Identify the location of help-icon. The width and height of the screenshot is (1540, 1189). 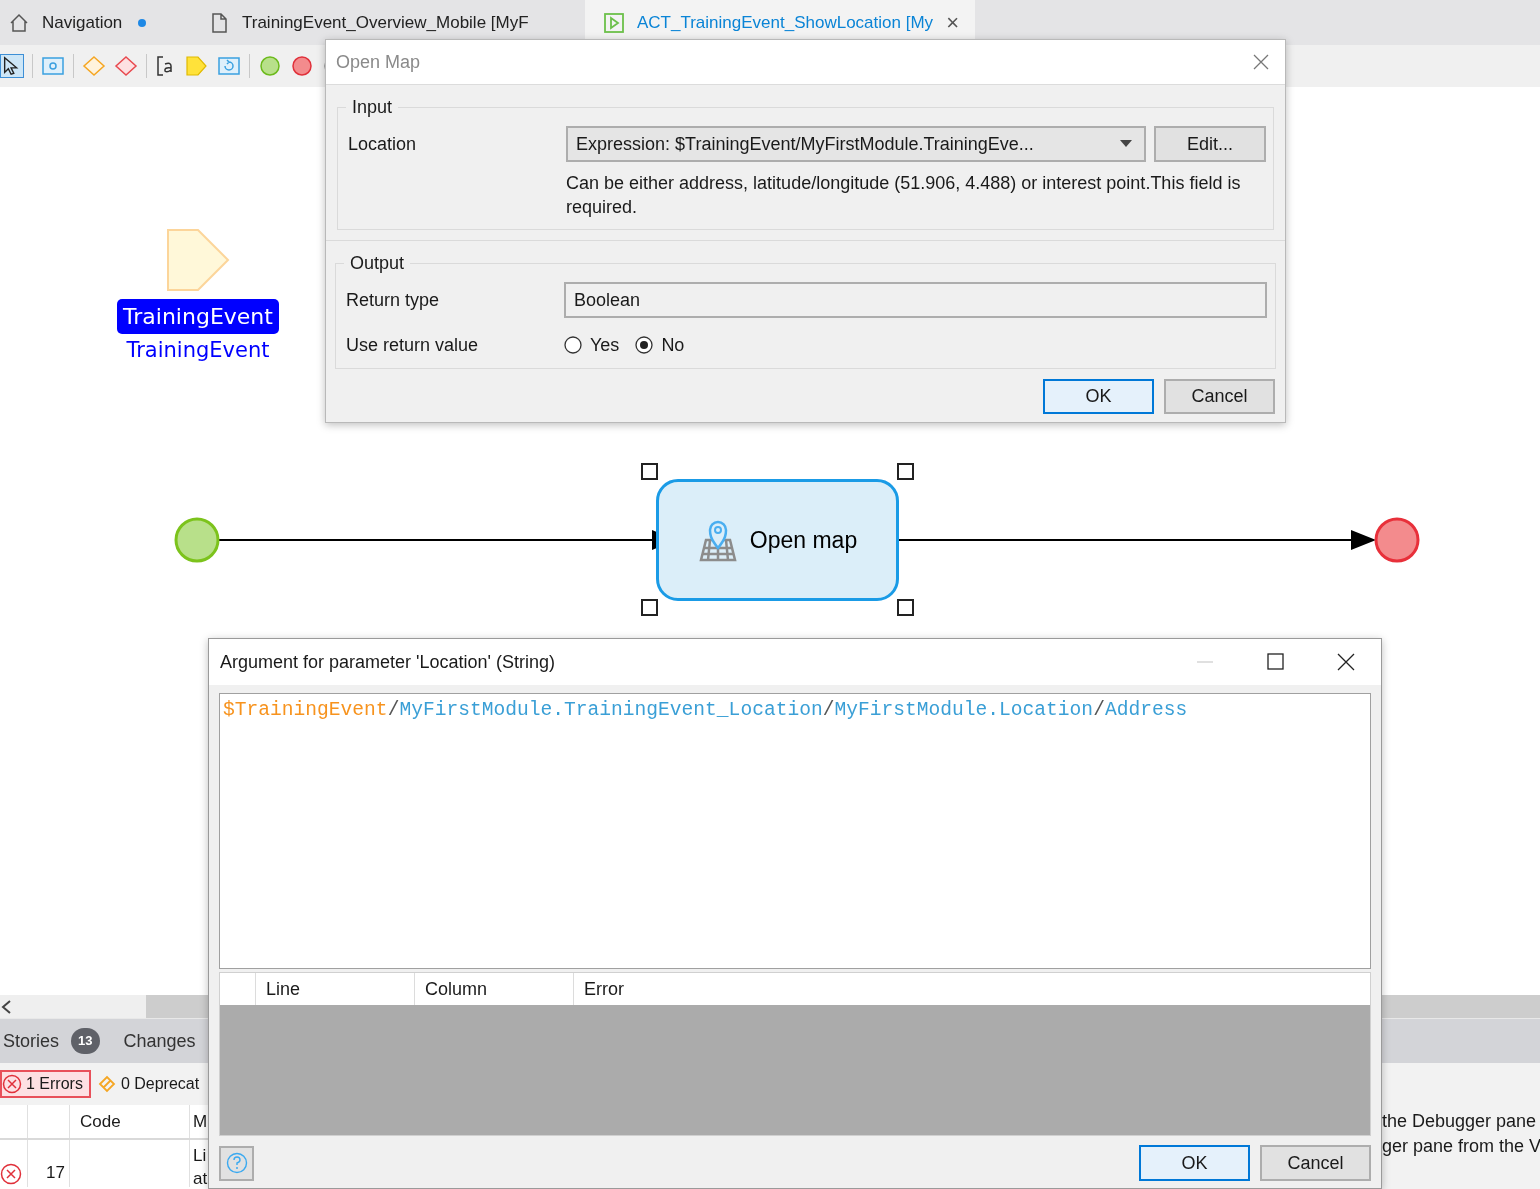
(236, 1163).